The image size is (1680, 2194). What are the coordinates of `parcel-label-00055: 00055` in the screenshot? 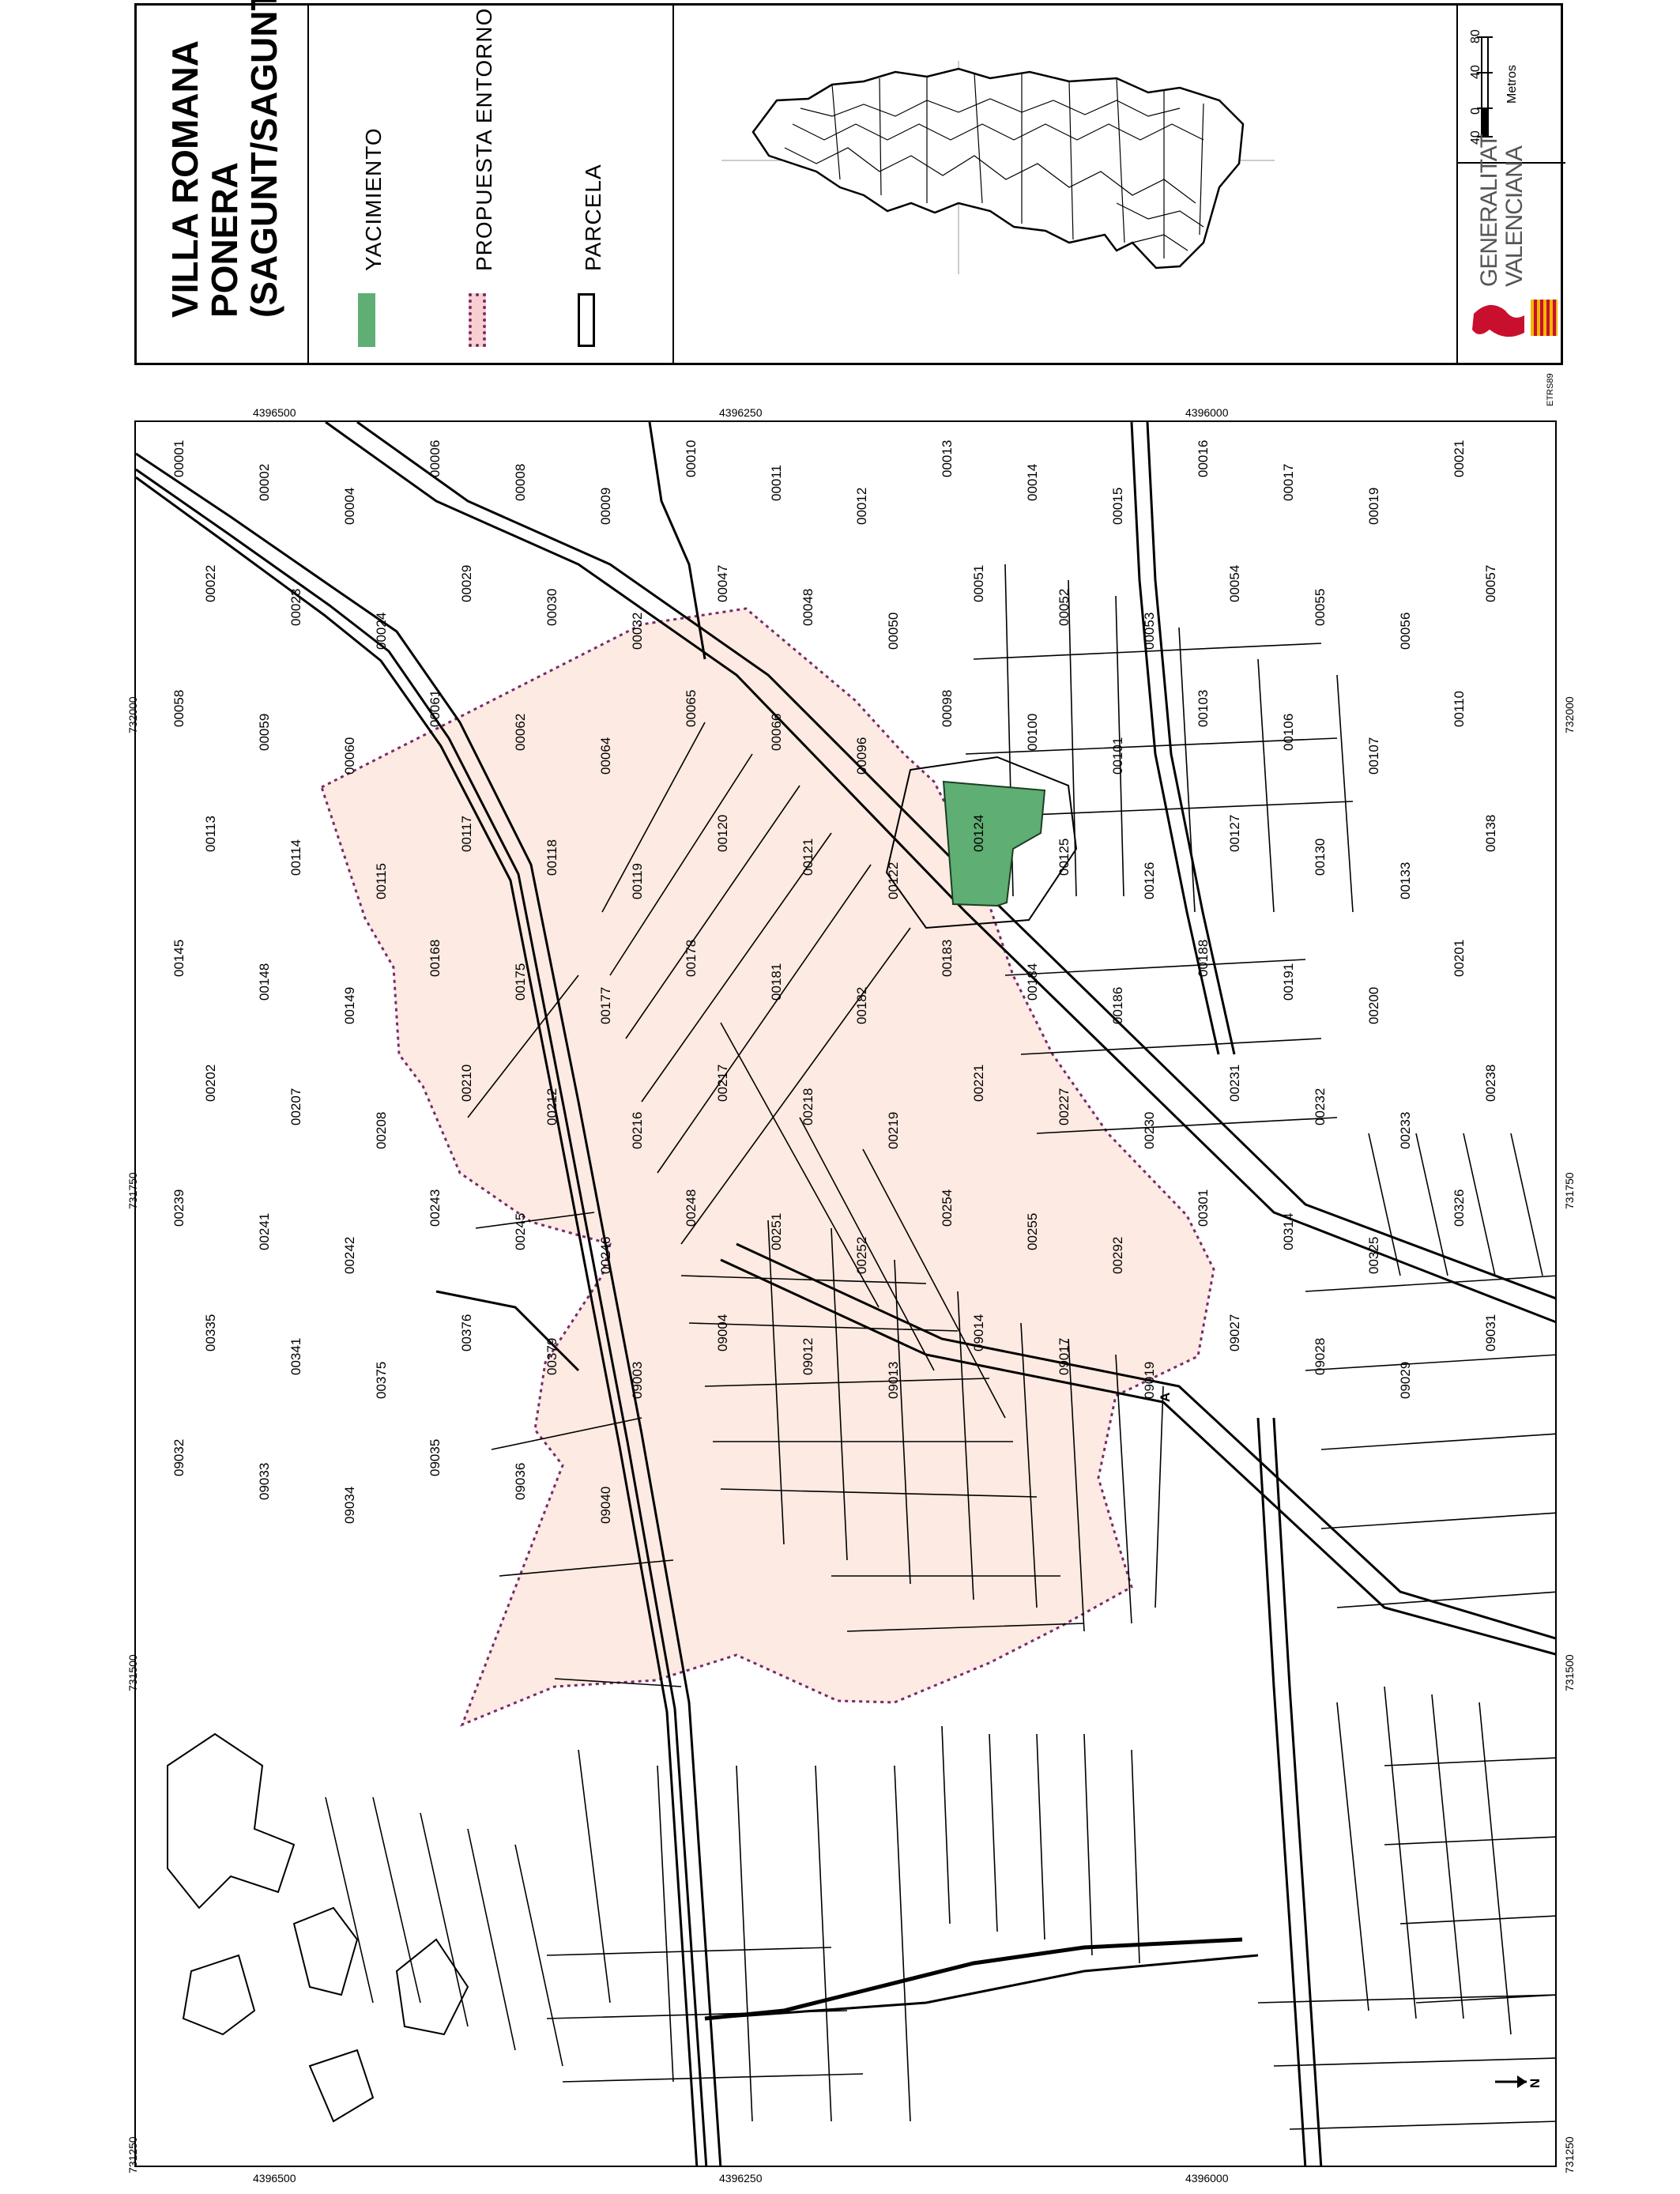 It's located at (1320, 607).